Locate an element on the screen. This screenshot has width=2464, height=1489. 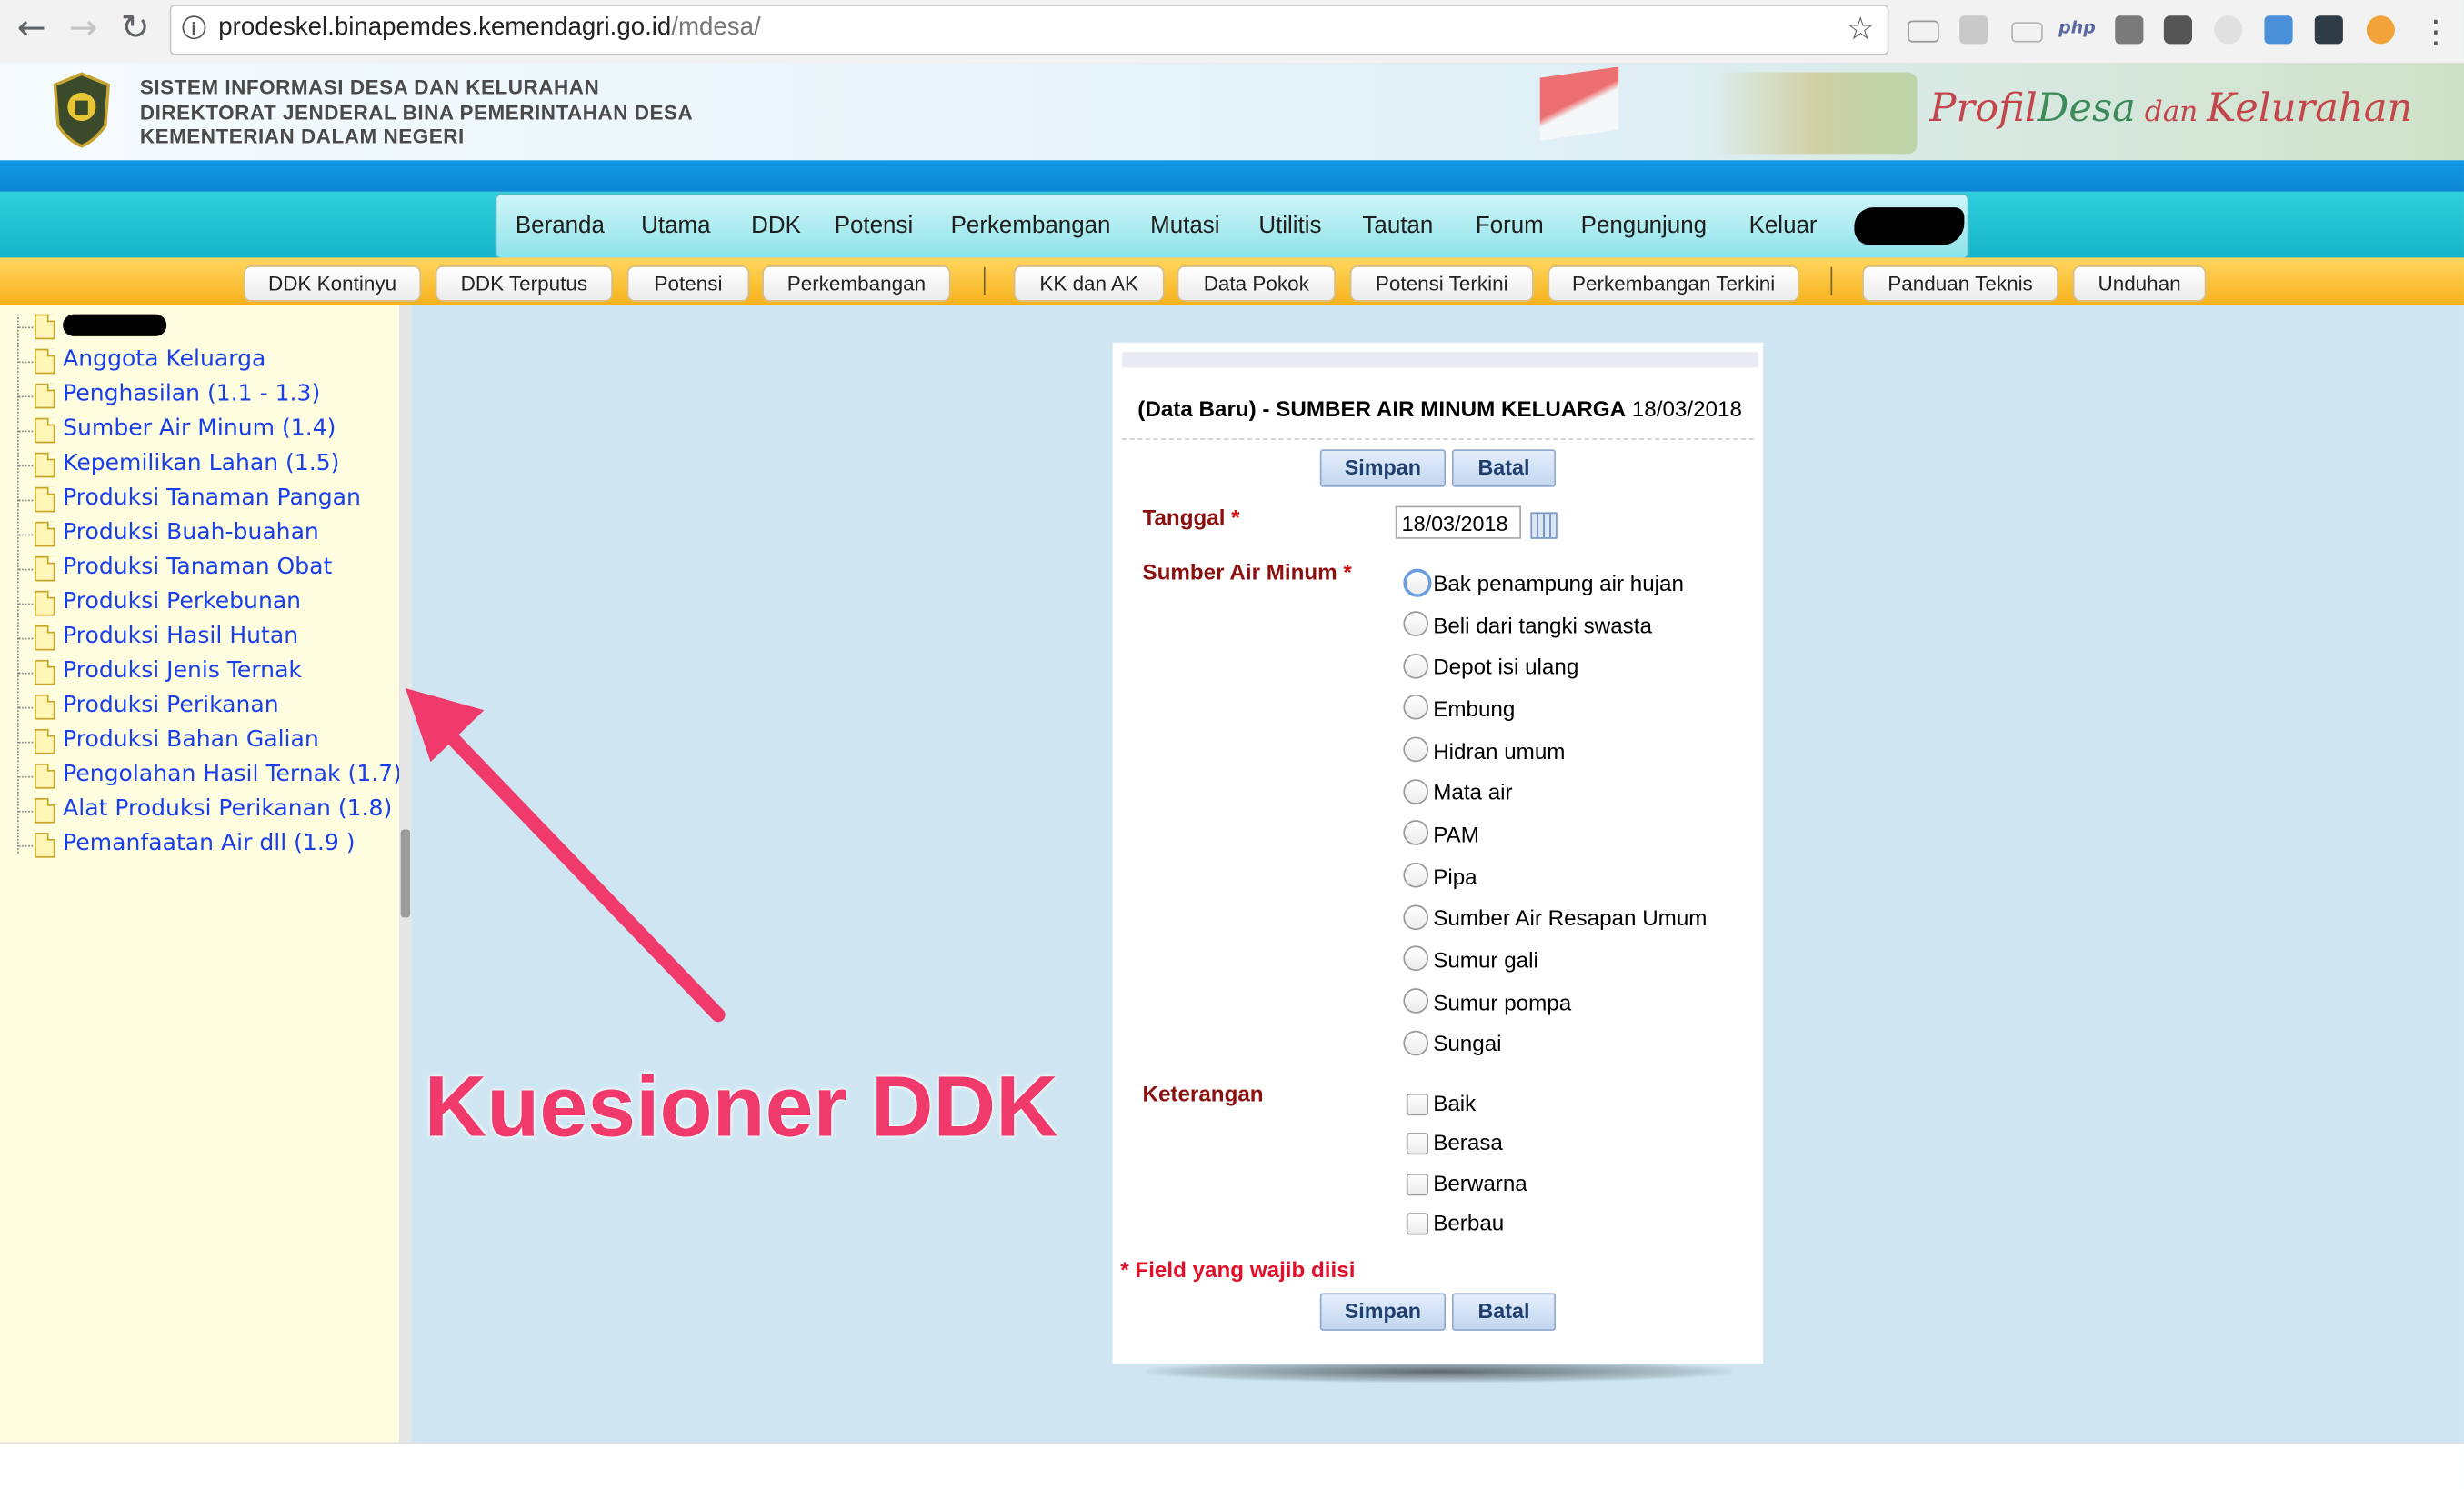
submenu-ddk-kontinyu: DDK Kontinyu is located at coordinates (332, 283).